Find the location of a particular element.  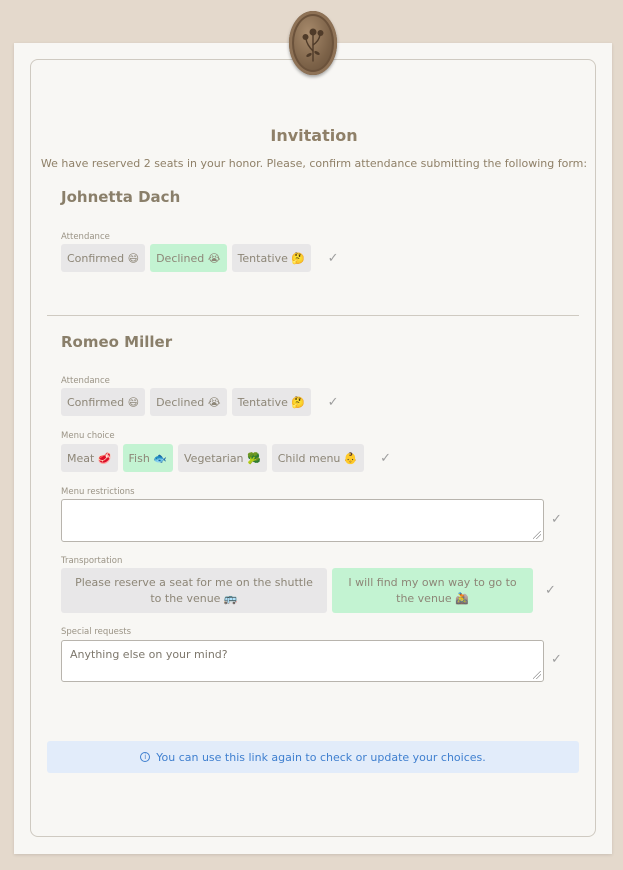

menu-vegetarian-button: Vegetarian 🥦 is located at coordinates (222, 458).